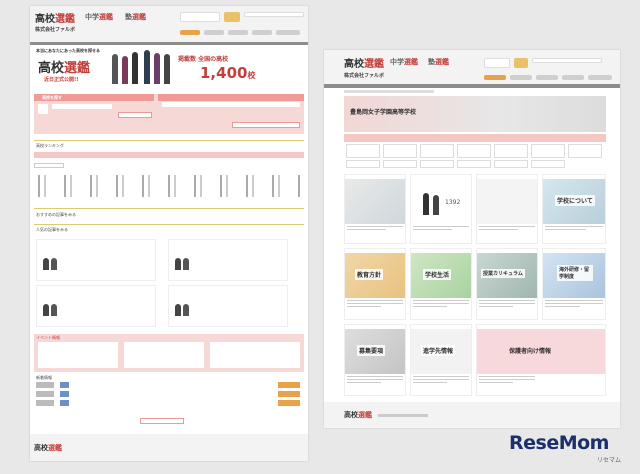 The image size is (640, 474). I want to click on map-thumbnail, so click(375, 201).